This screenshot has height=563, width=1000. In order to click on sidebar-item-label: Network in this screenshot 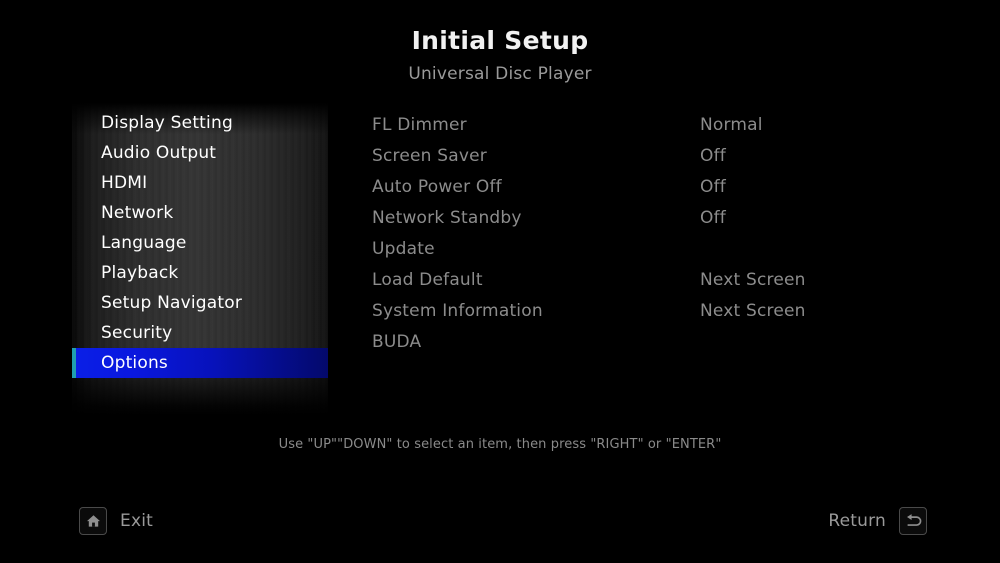, I will do `click(137, 213)`.